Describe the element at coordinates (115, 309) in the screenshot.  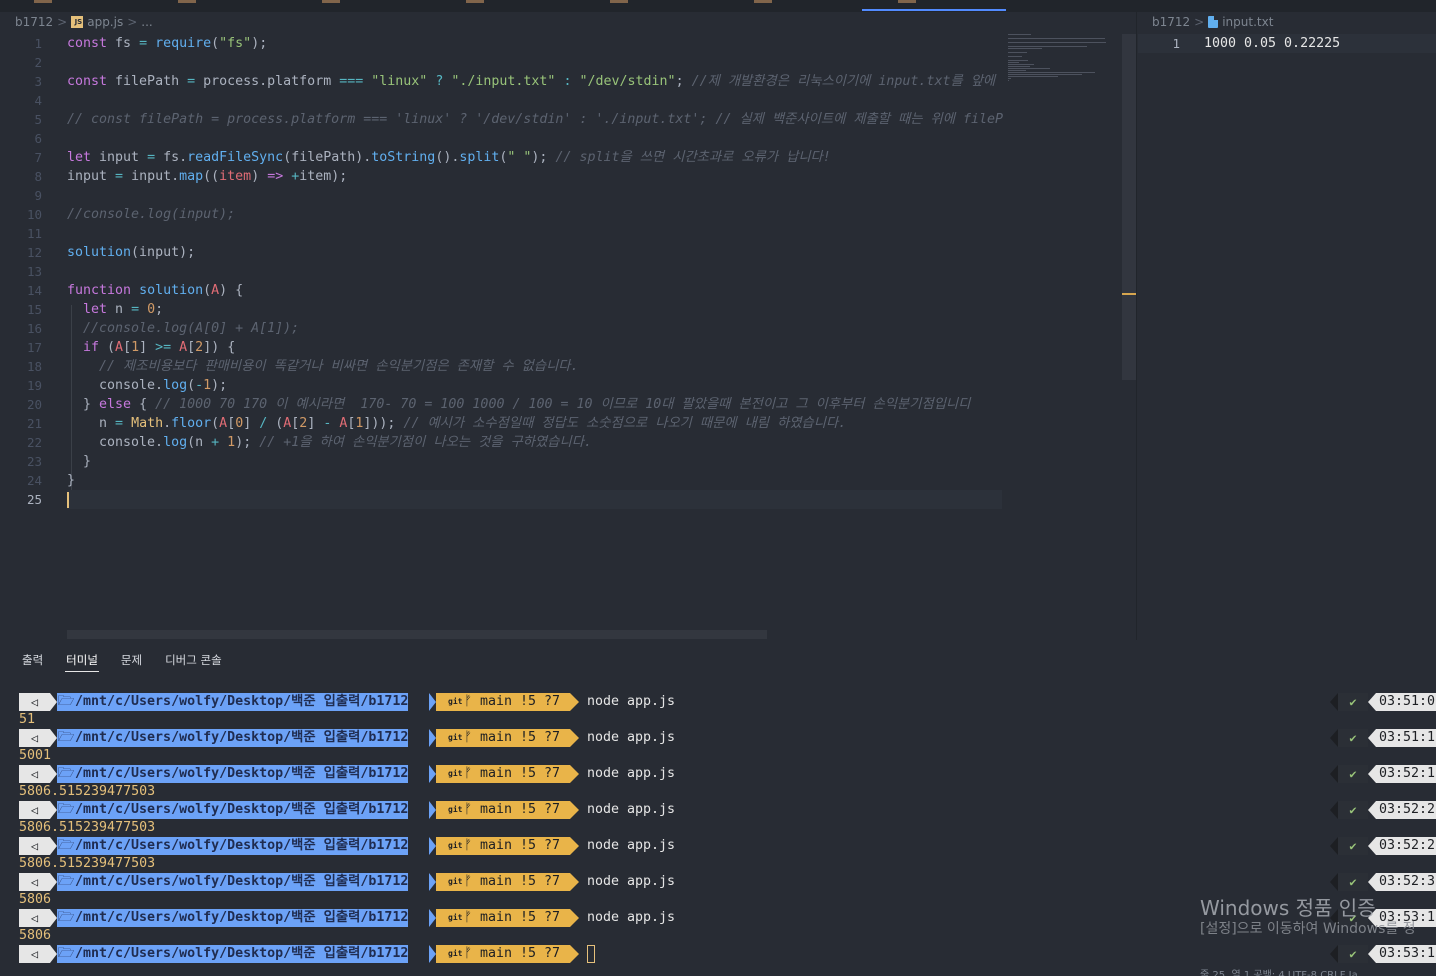
I see `code-text: let n = 0;` at that location.